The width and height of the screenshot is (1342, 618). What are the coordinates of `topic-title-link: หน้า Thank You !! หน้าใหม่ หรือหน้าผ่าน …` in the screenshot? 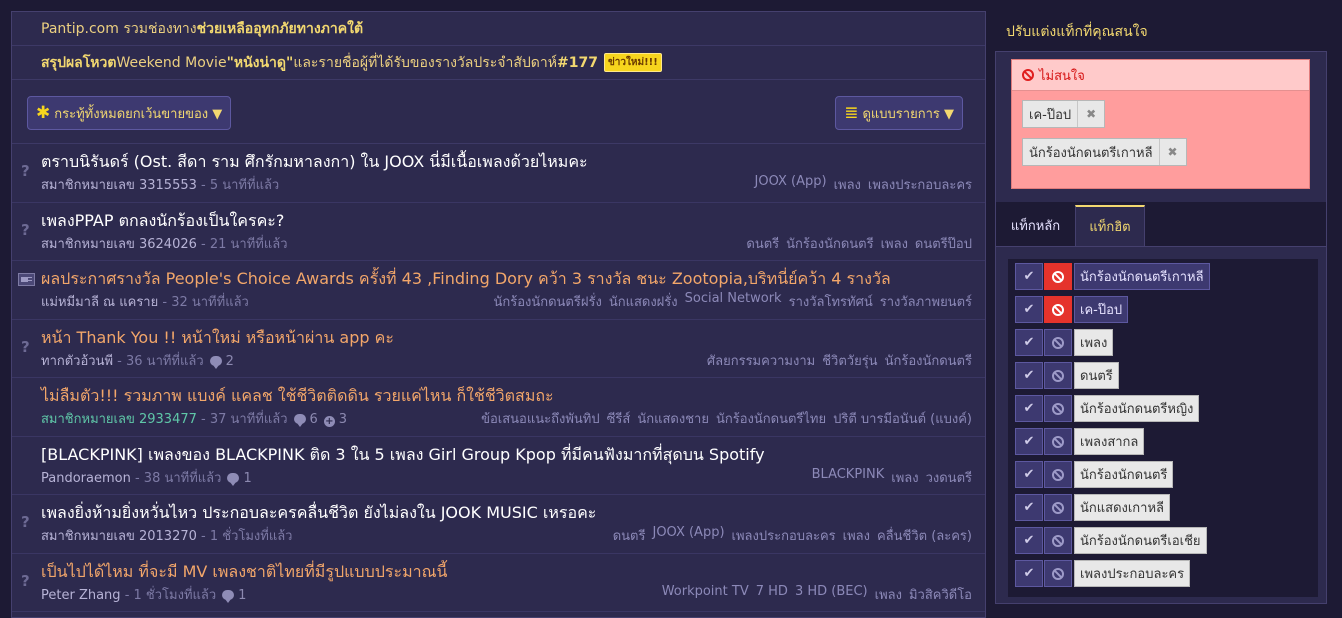 It's located at (217, 338).